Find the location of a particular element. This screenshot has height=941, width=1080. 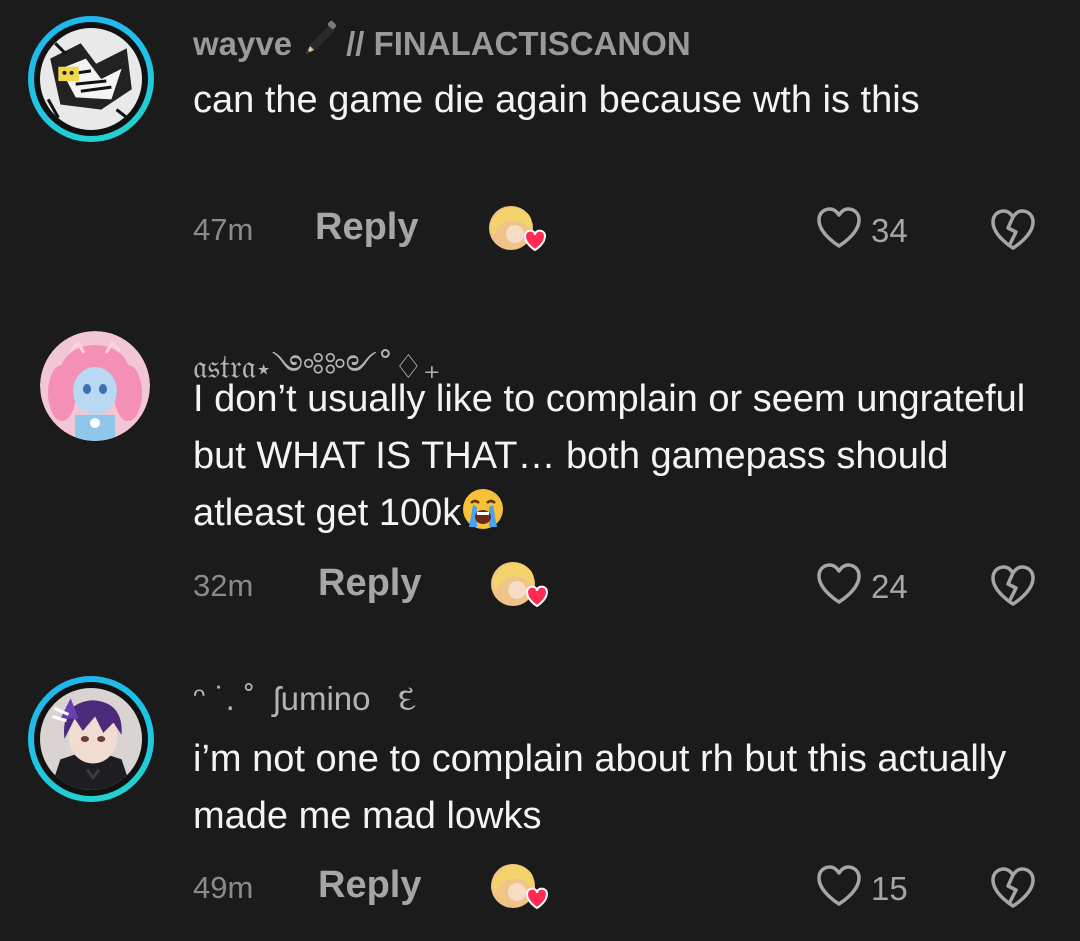

username-text: wayve is located at coordinates (243, 43).